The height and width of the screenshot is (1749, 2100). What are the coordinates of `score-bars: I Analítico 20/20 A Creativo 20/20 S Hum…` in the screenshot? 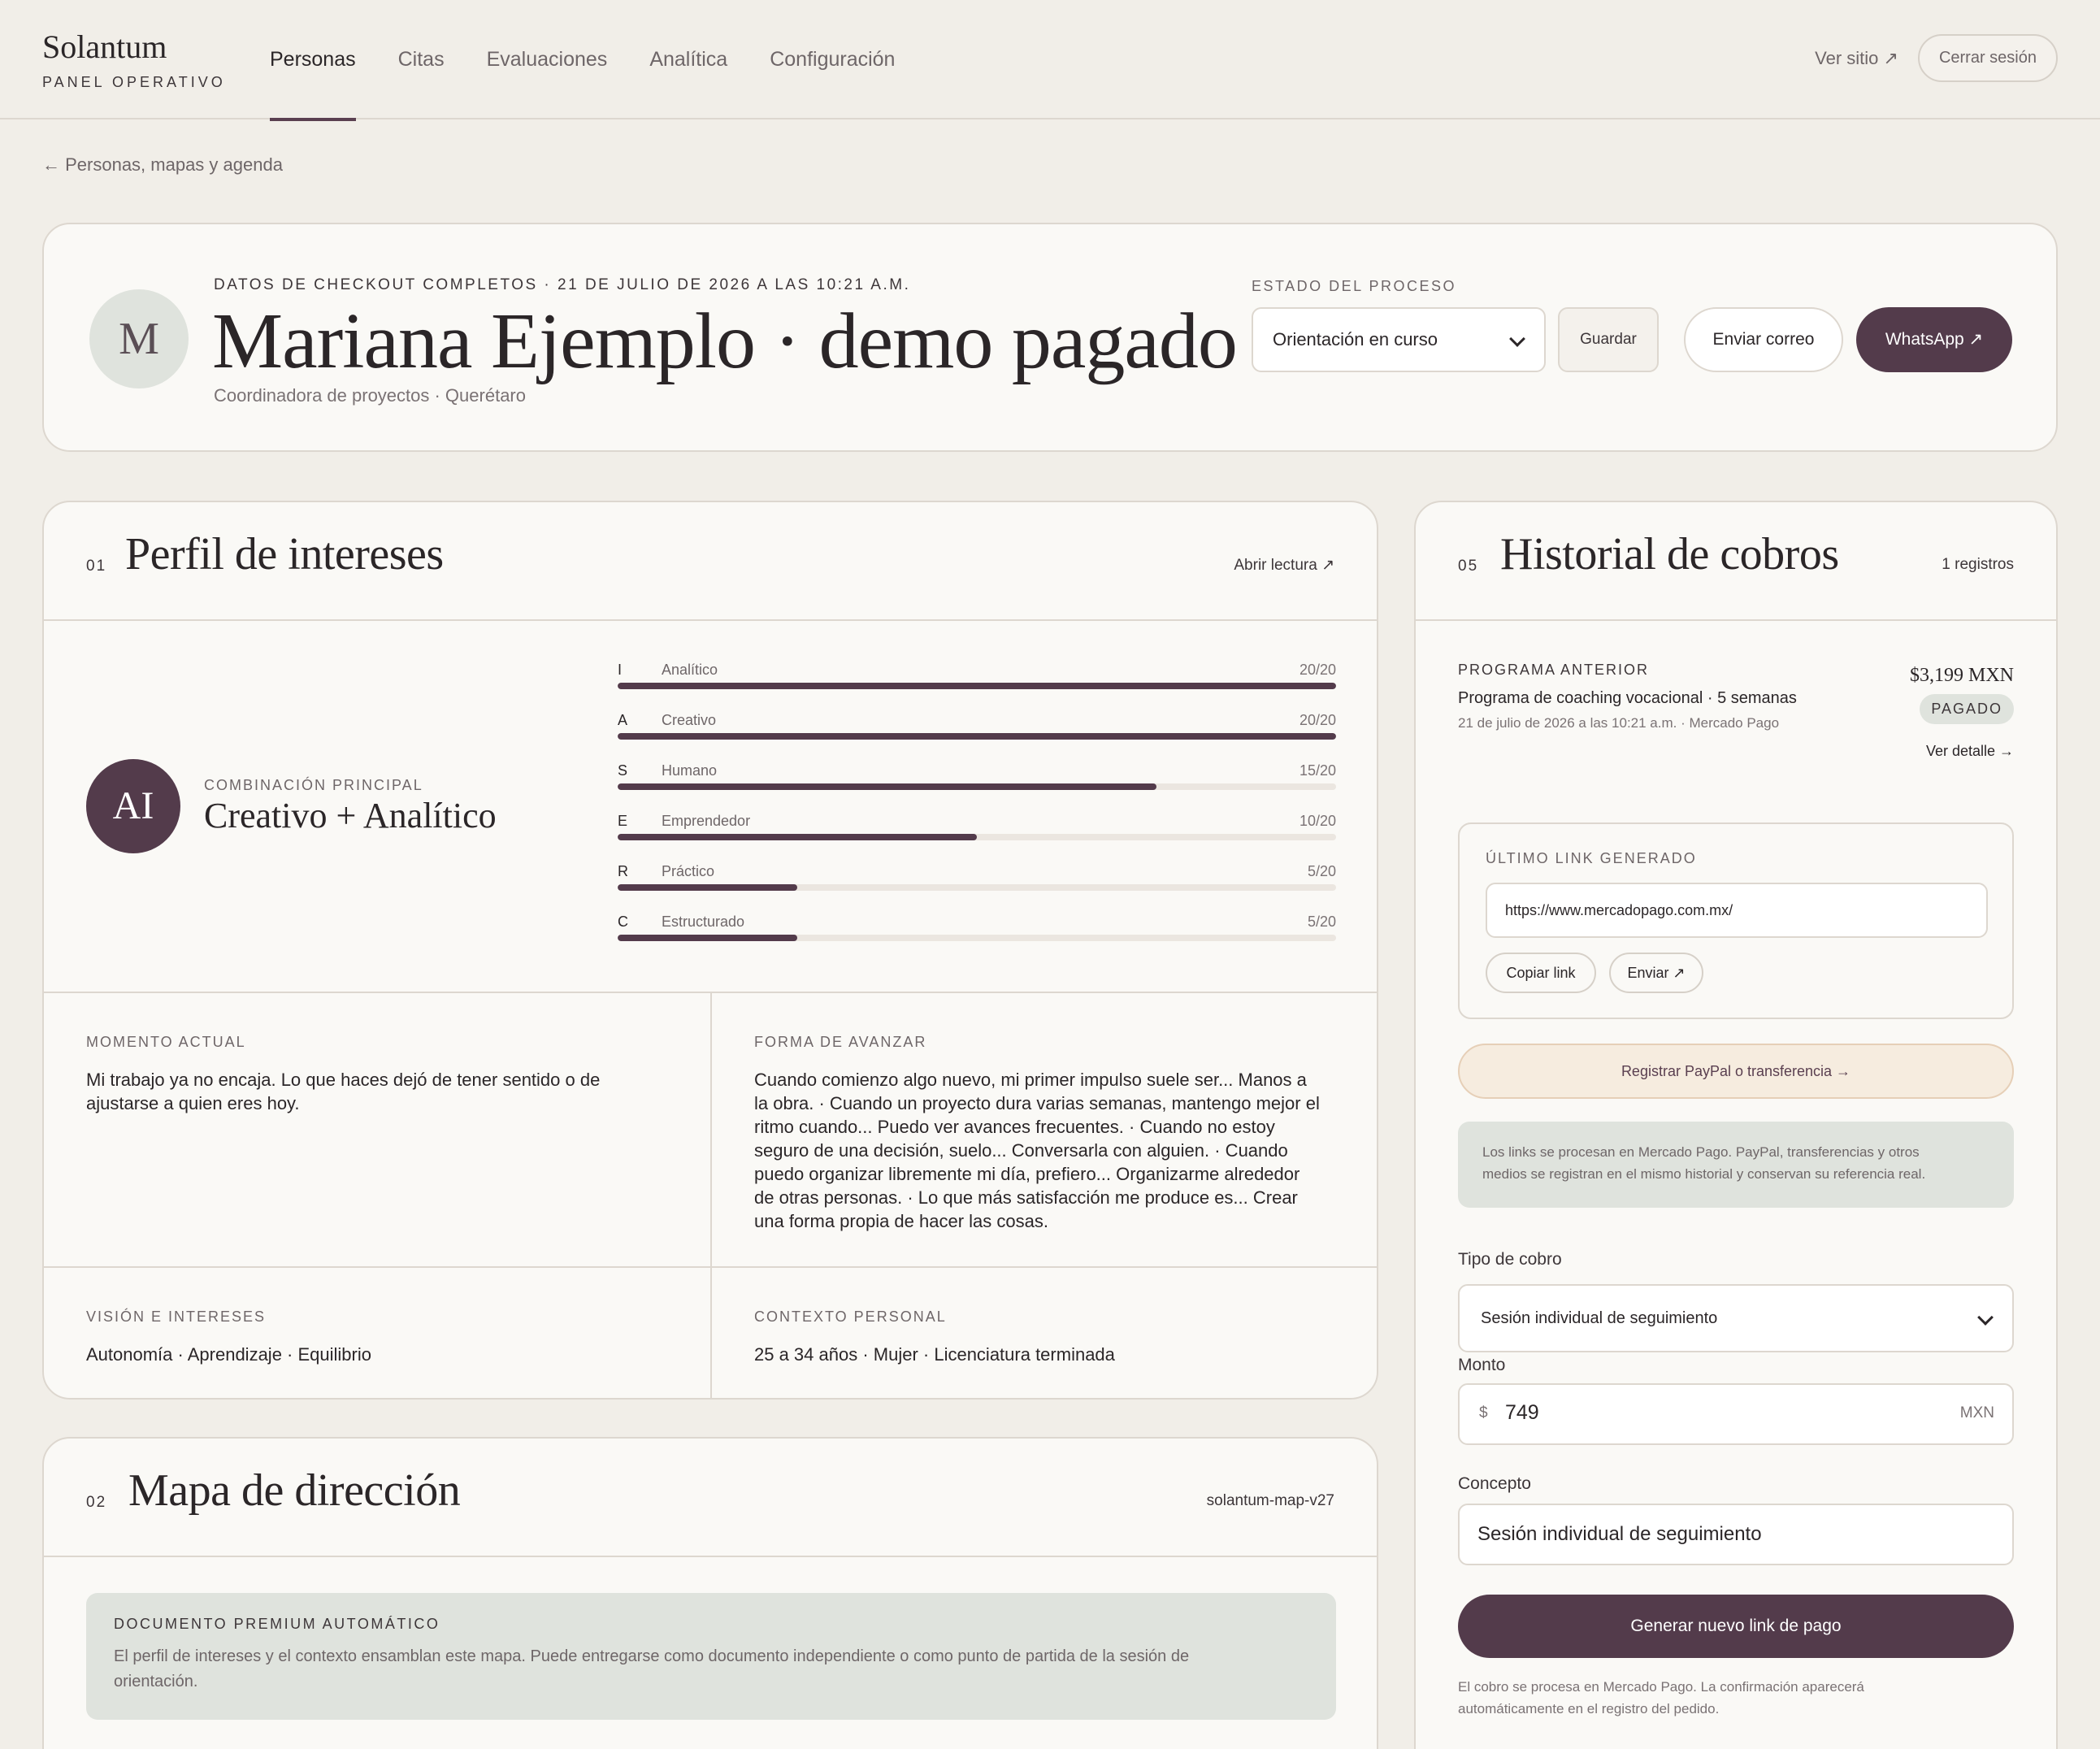 It's located at (977, 813).